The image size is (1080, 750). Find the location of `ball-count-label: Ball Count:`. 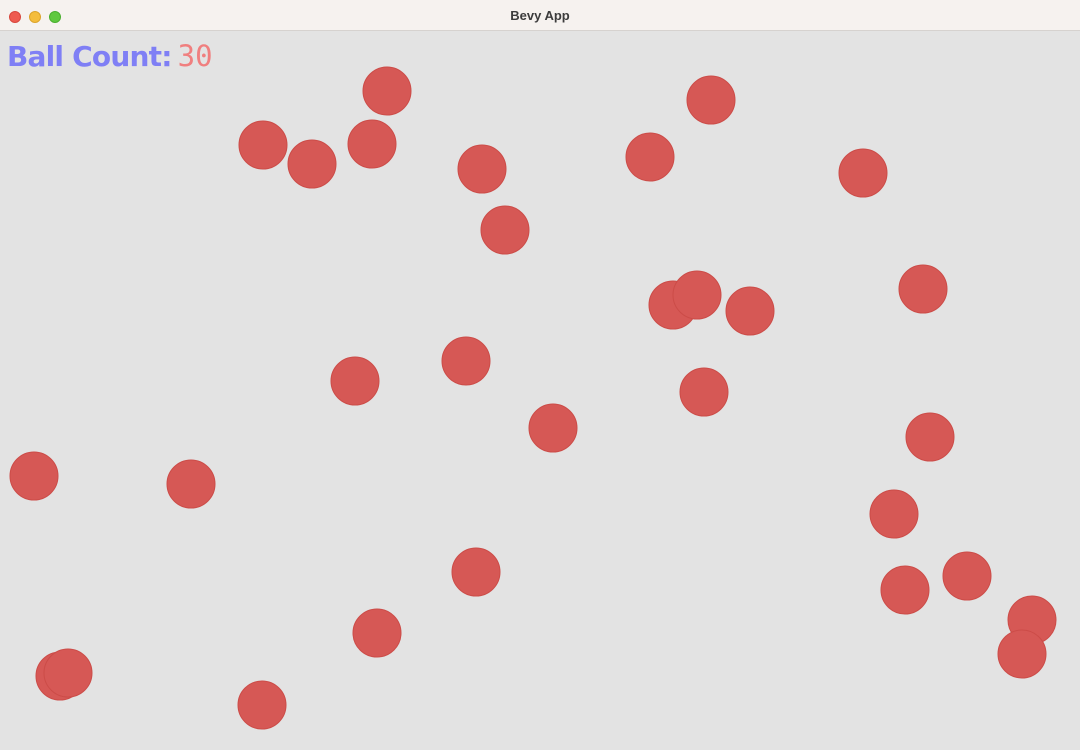

ball-count-label: Ball Count: is located at coordinates (89, 56).